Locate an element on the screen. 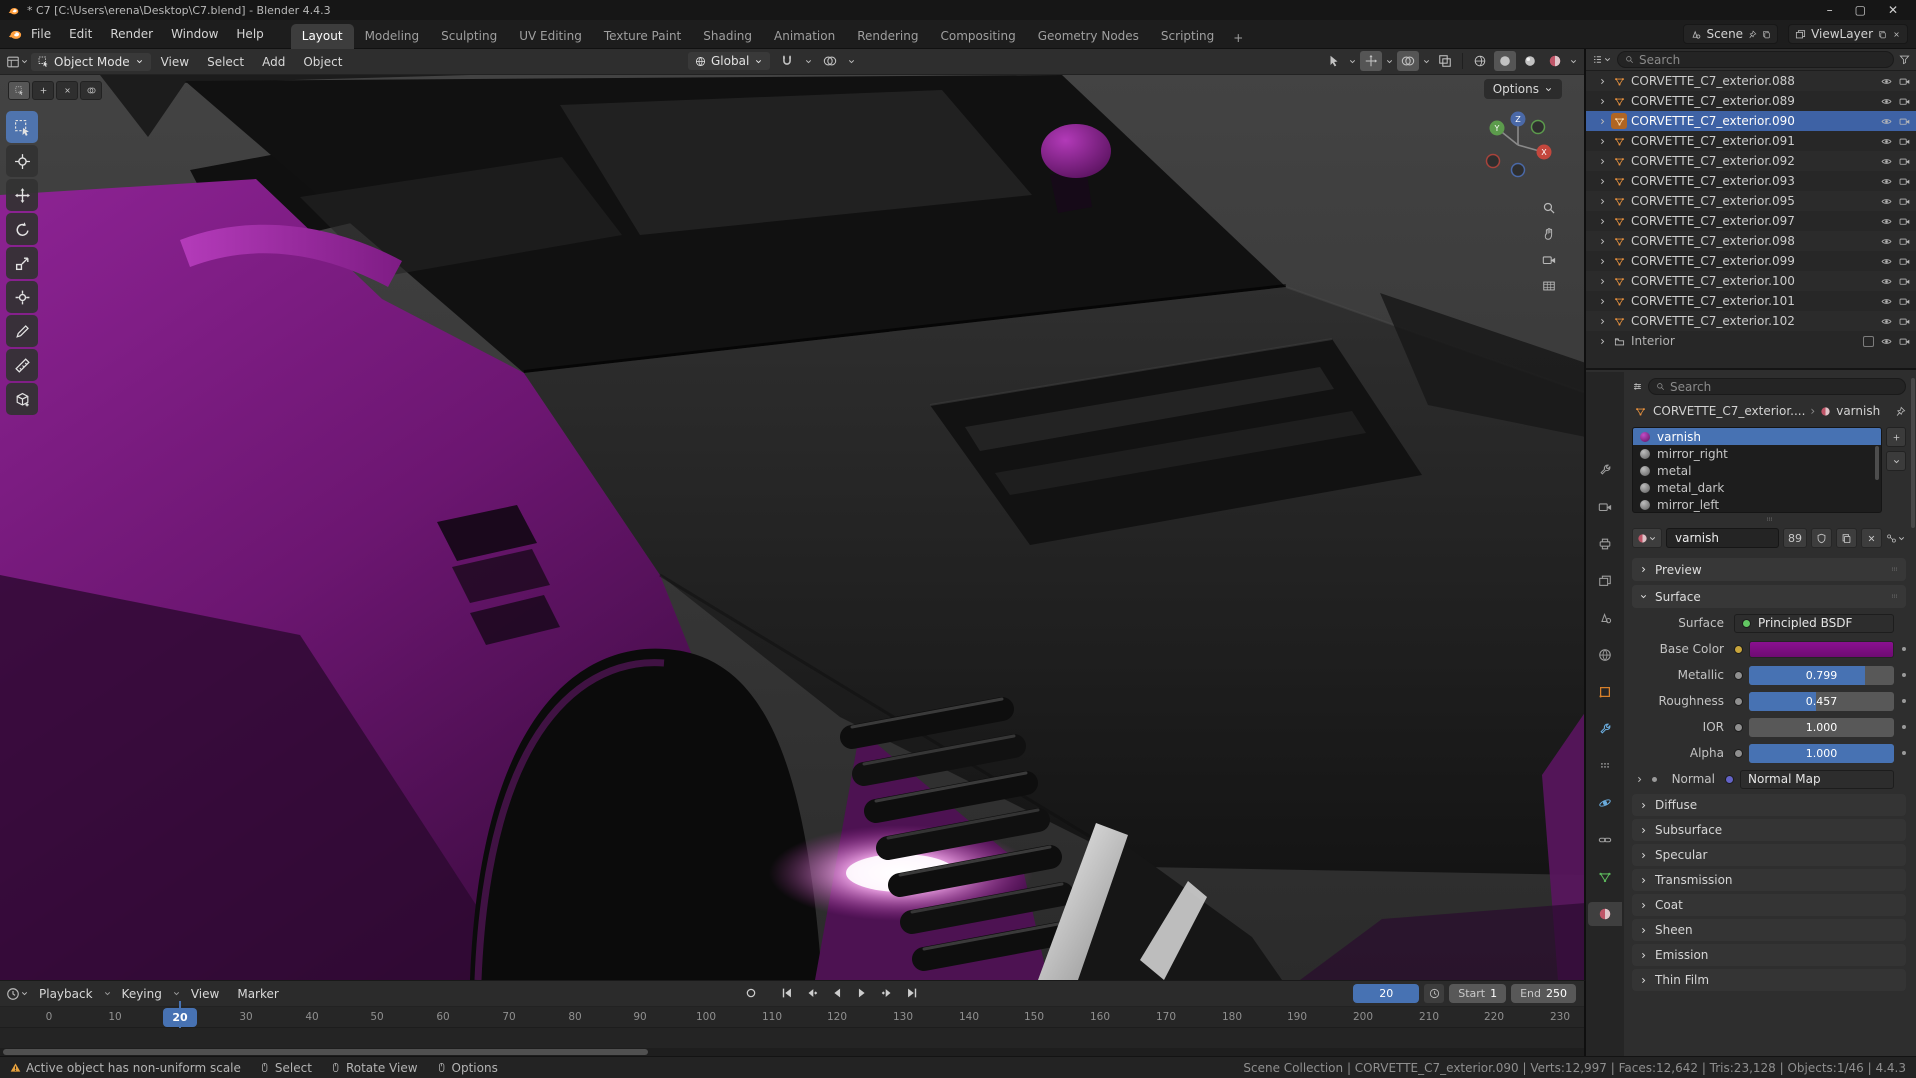 This screenshot has width=1916, height=1078. playhead: 20 is located at coordinates (180, 1017).